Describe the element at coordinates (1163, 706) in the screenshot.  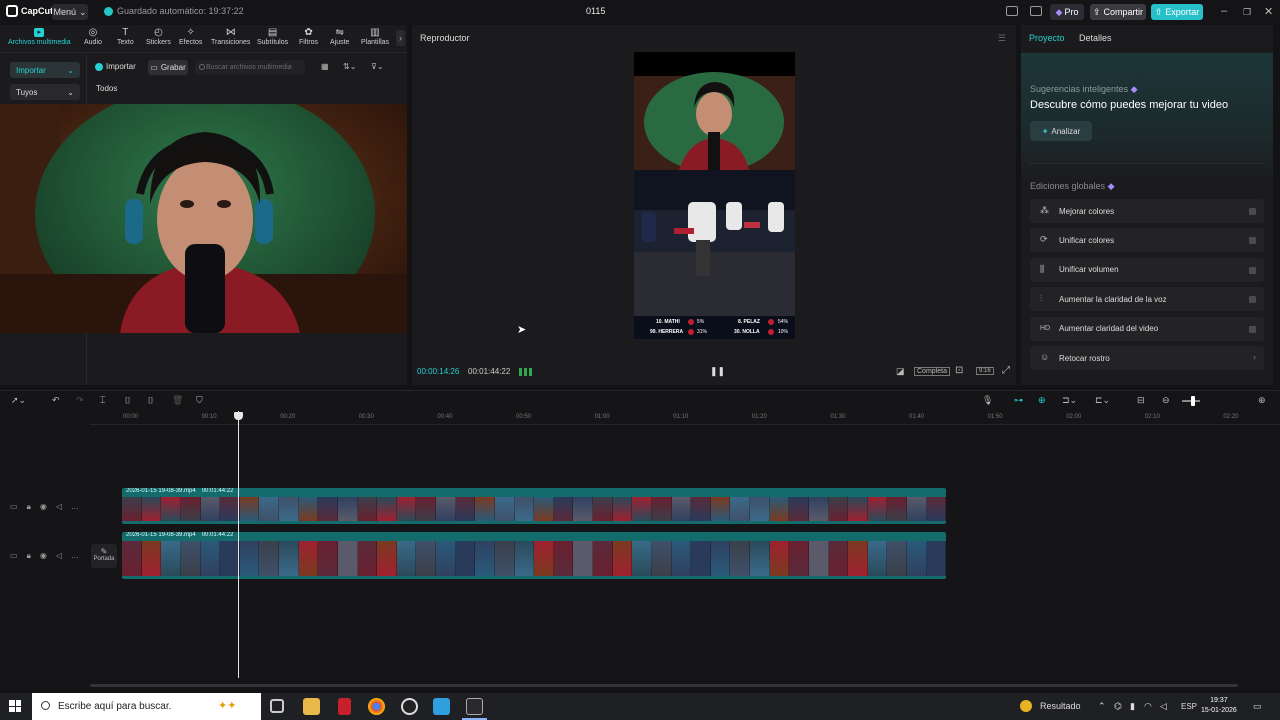
I see `speaker-icon: ◁` at that location.